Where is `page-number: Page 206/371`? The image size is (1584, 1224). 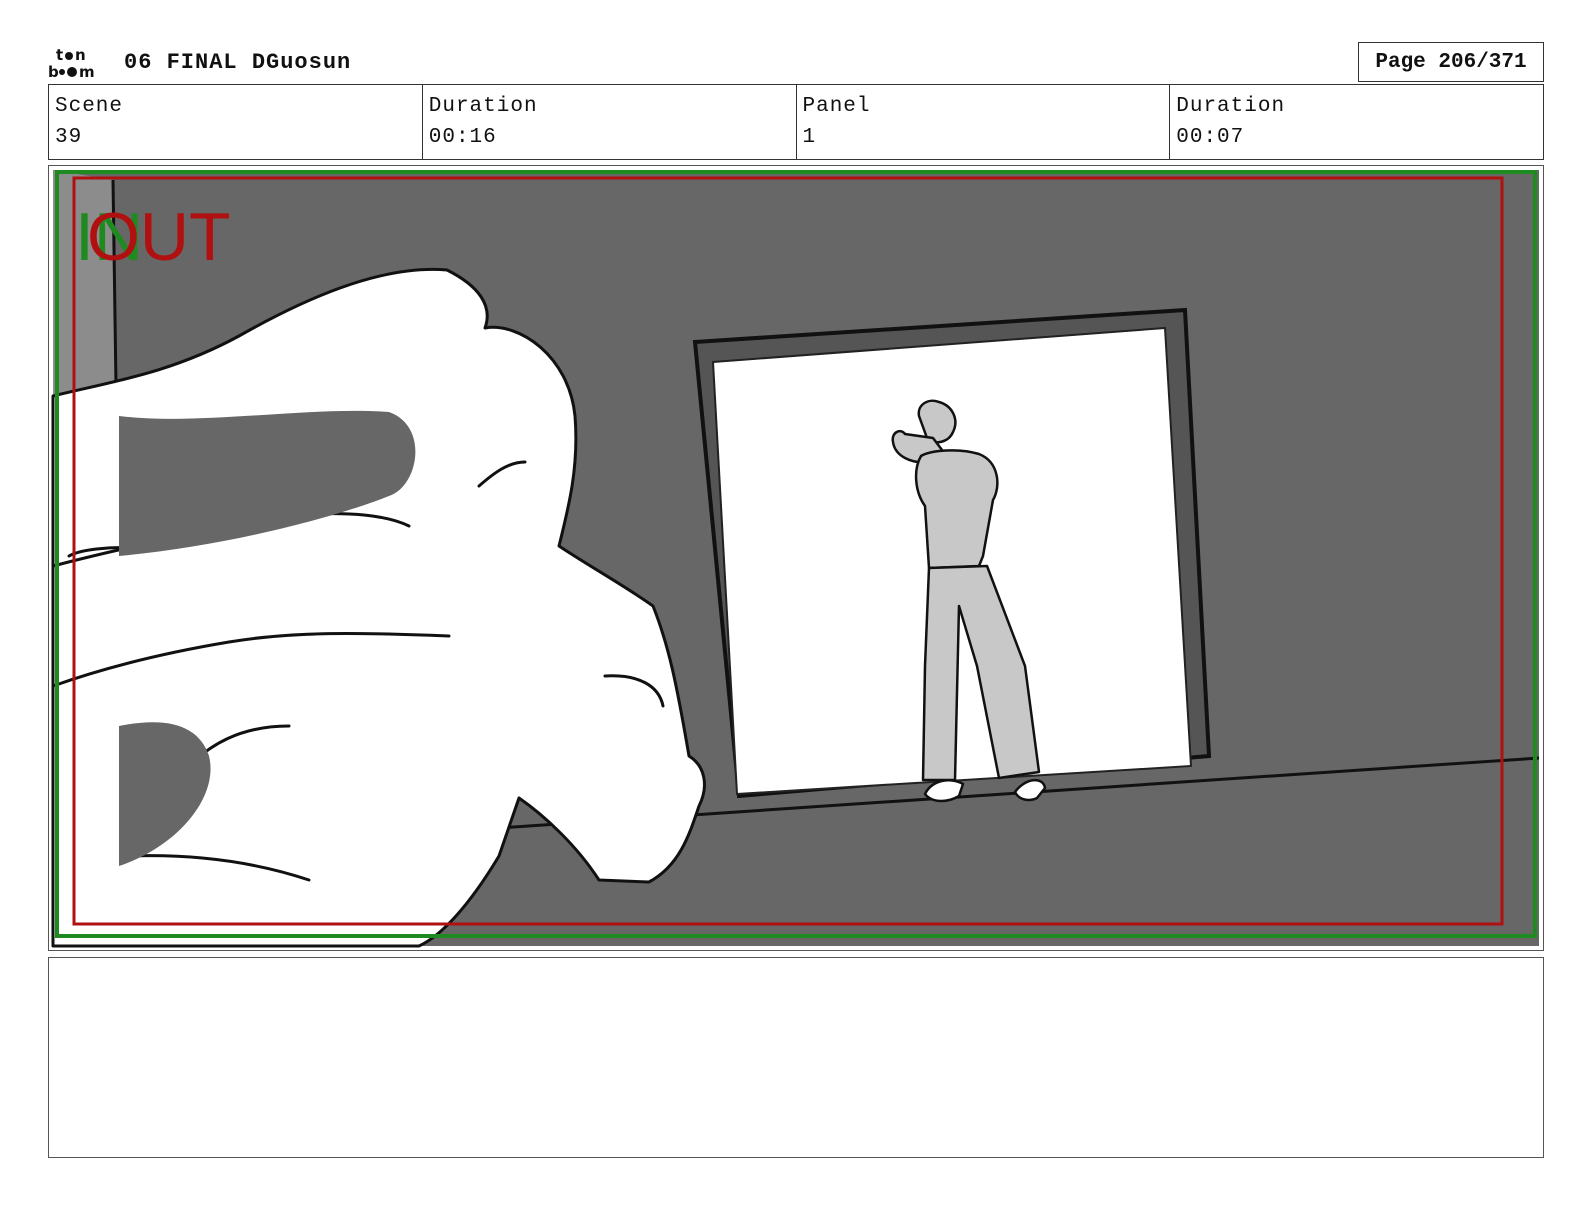 page-number: Page 206/371 is located at coordinates (1451, 62).